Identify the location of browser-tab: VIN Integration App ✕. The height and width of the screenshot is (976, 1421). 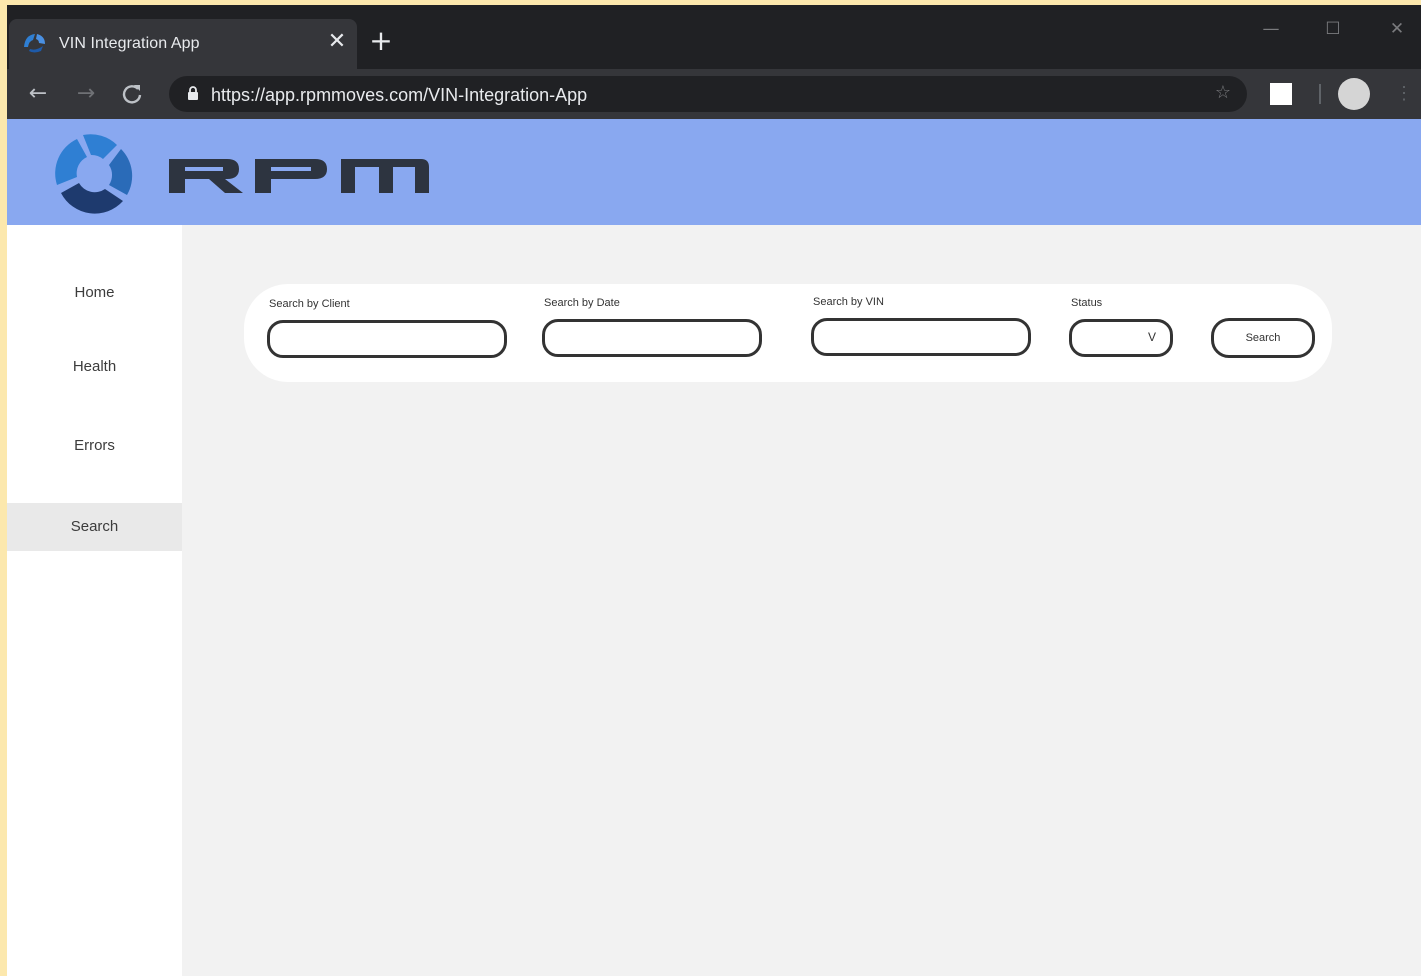
(183, 44).